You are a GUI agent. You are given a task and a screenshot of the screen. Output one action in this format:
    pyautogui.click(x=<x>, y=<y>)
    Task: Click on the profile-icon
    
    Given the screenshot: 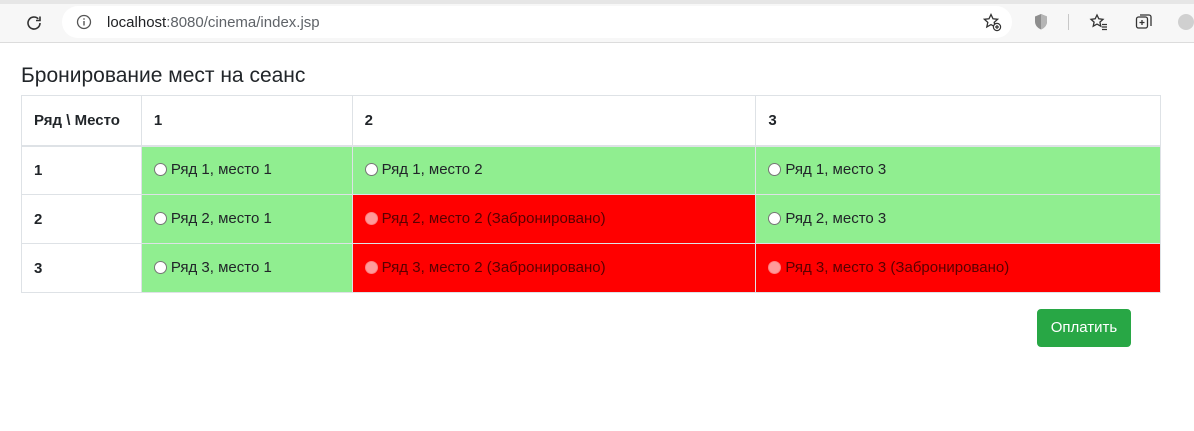 What is the action you would take?
    pyautogui.click(x=1185, y=22)
    